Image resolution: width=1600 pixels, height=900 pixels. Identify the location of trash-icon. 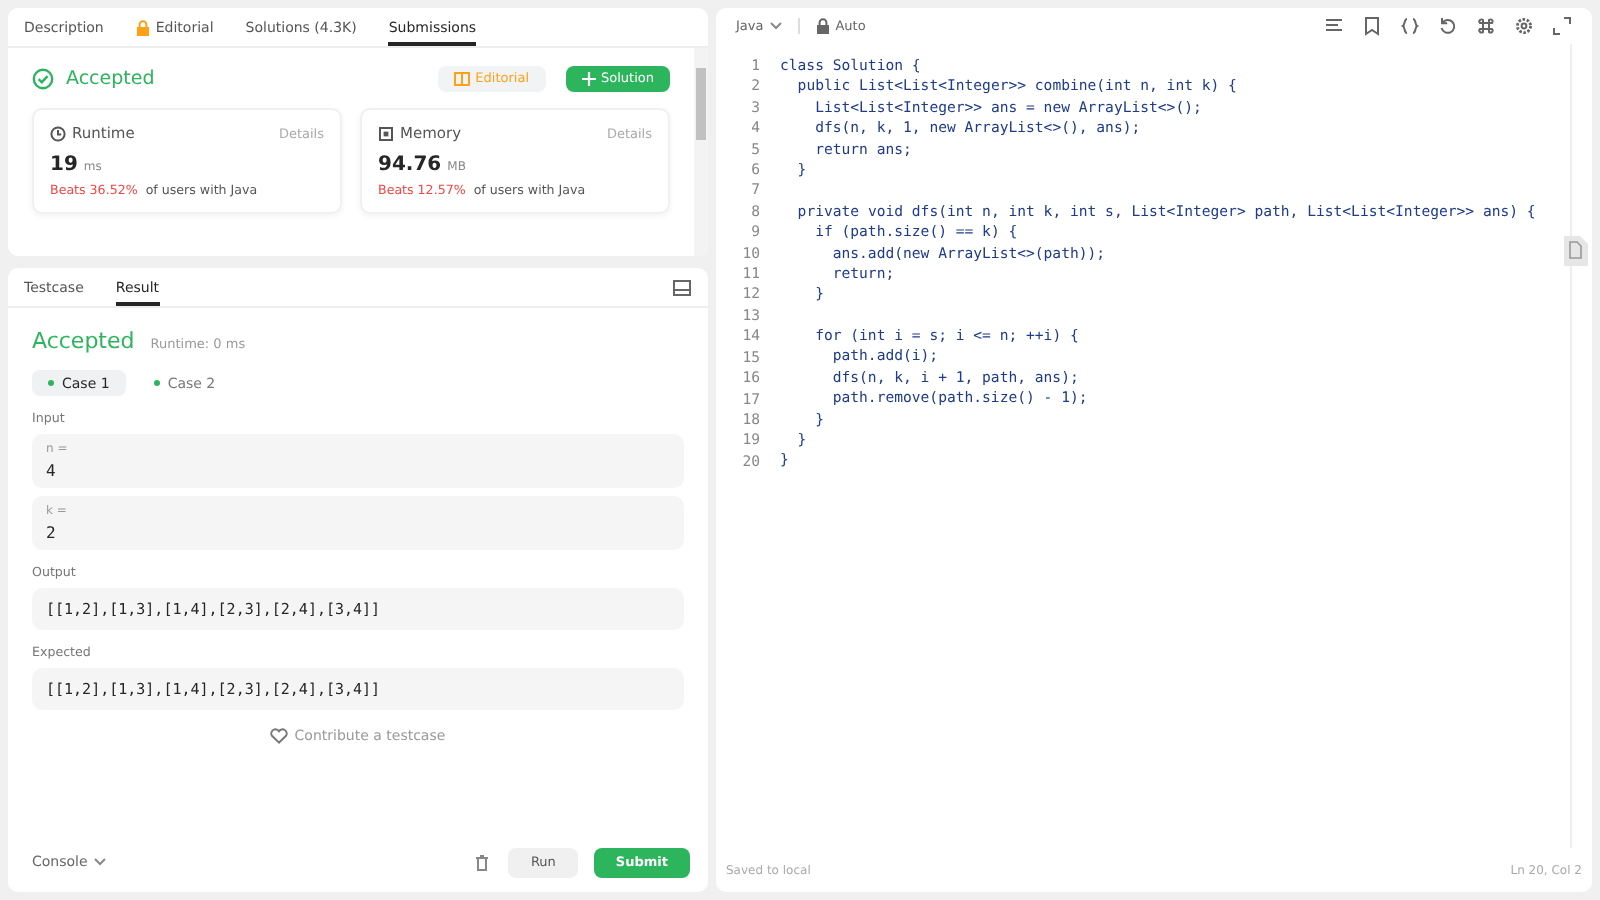
(482, 862).